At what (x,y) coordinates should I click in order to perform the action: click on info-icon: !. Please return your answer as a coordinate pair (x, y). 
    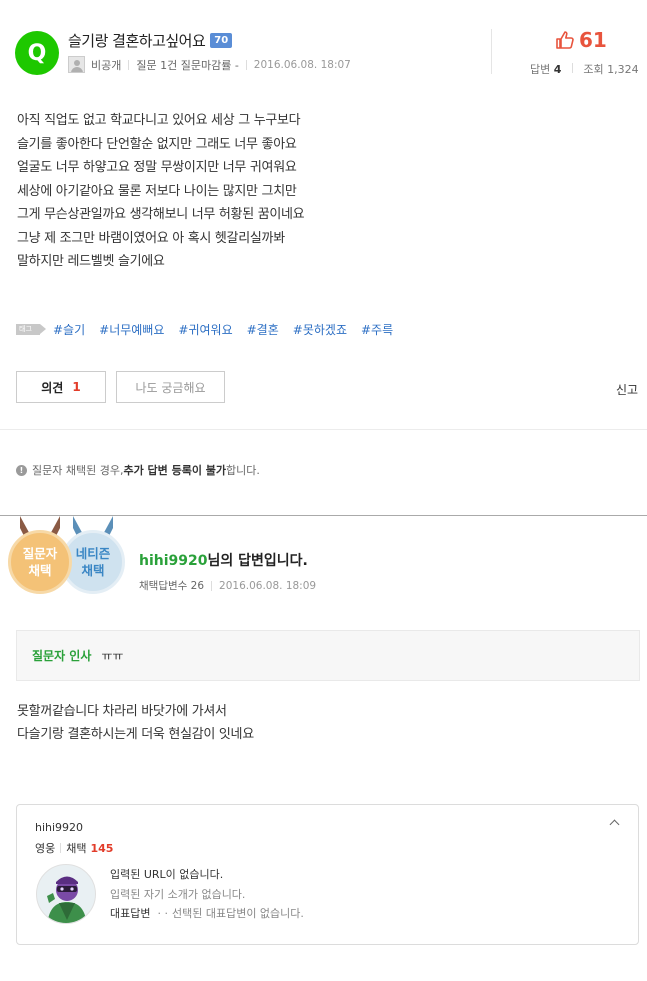
    Looking at the image, I should click on (21, 470).